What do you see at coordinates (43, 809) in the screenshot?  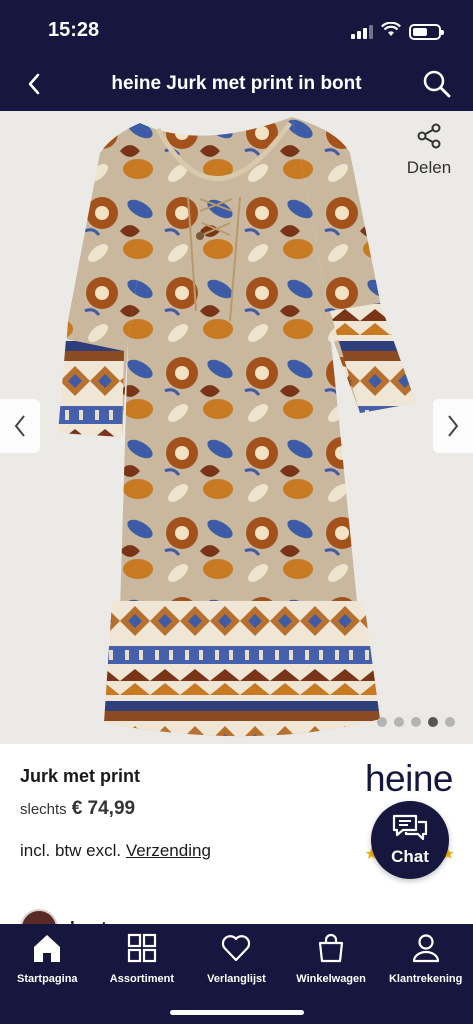 I see `price-prefix: slechts` at bounding box center [43, 809].